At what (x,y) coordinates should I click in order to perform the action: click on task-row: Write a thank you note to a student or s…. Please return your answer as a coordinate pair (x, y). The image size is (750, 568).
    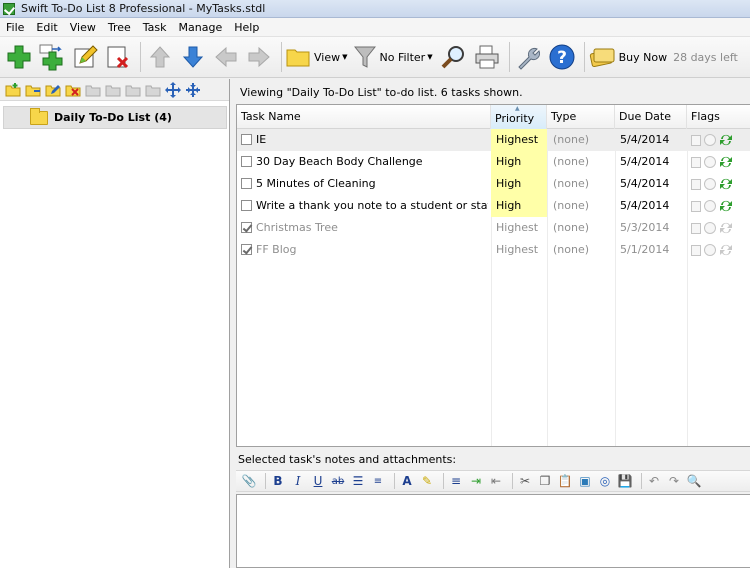
    Looking at the image, I should click on (493, 206).